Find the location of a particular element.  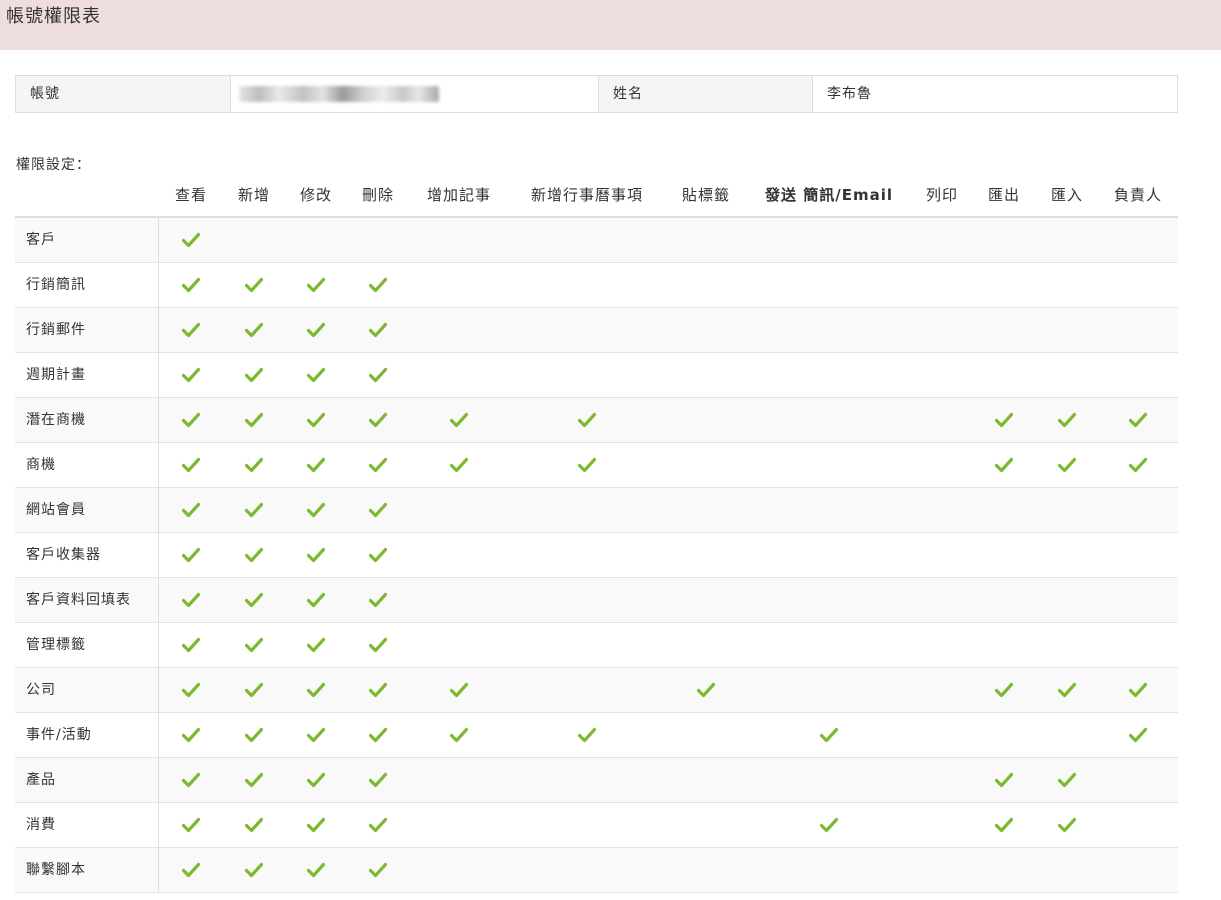

column-header-5: 增加記事 is located at coordinates (459, 195).